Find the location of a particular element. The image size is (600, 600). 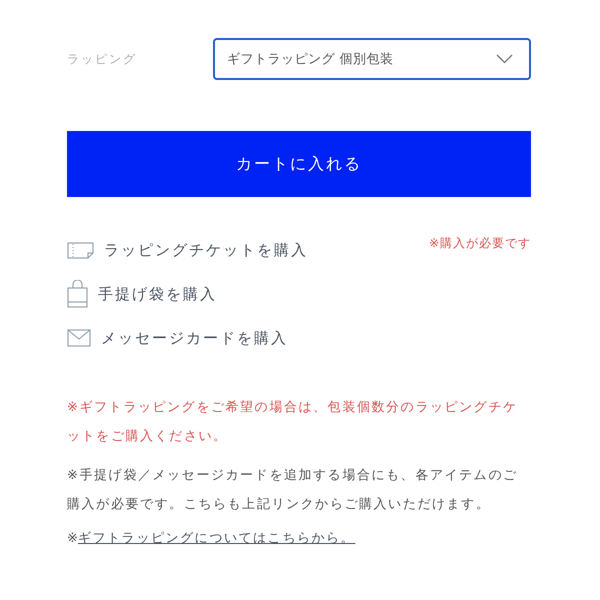

required-note: ※購入が必要です is located at coordinates (479, 243).